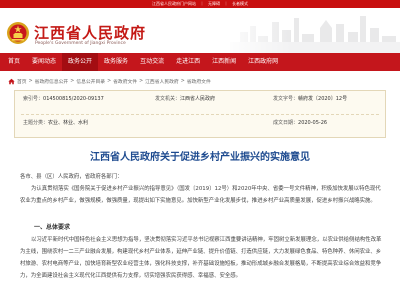  I want to click on breadcrumb-link: 省政府信息公开, so click(52, 81).